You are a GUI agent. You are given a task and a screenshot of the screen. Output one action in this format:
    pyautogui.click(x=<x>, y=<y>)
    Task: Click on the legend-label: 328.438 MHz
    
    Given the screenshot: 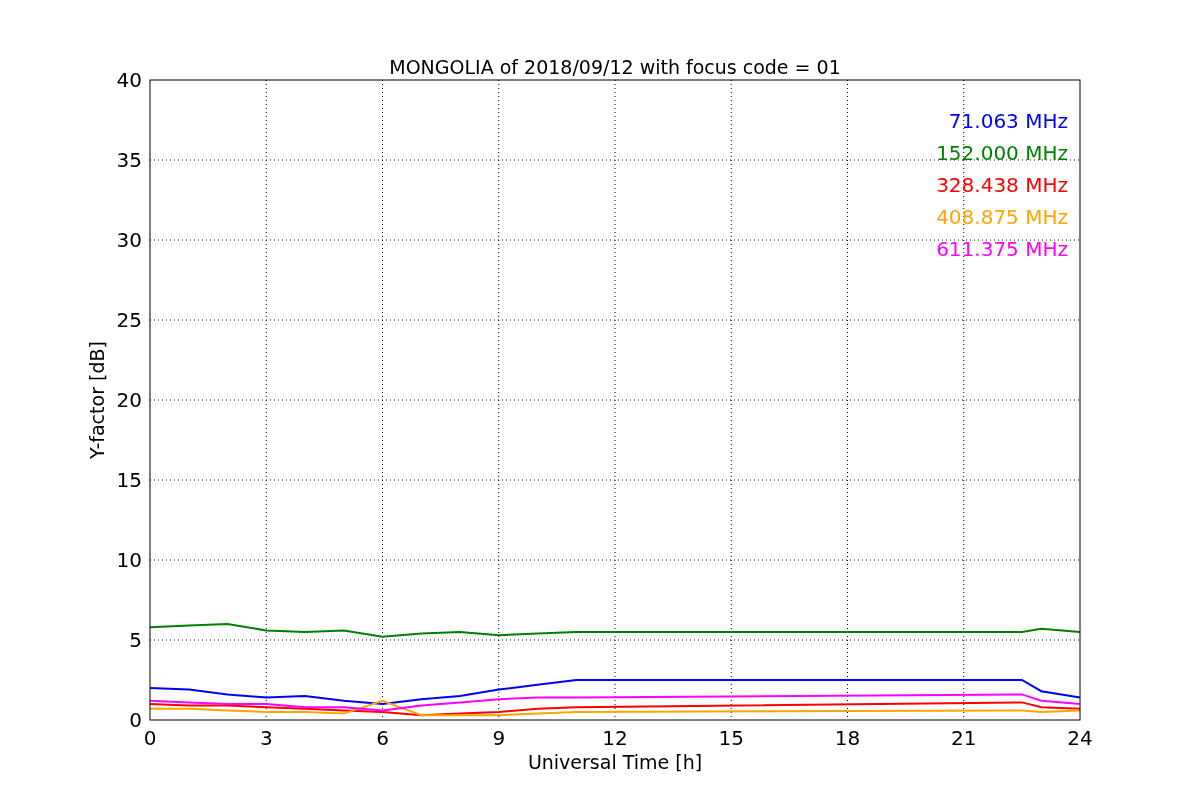 What is the action you would take?
    pyautogui.click(x=1002, y=185)
    